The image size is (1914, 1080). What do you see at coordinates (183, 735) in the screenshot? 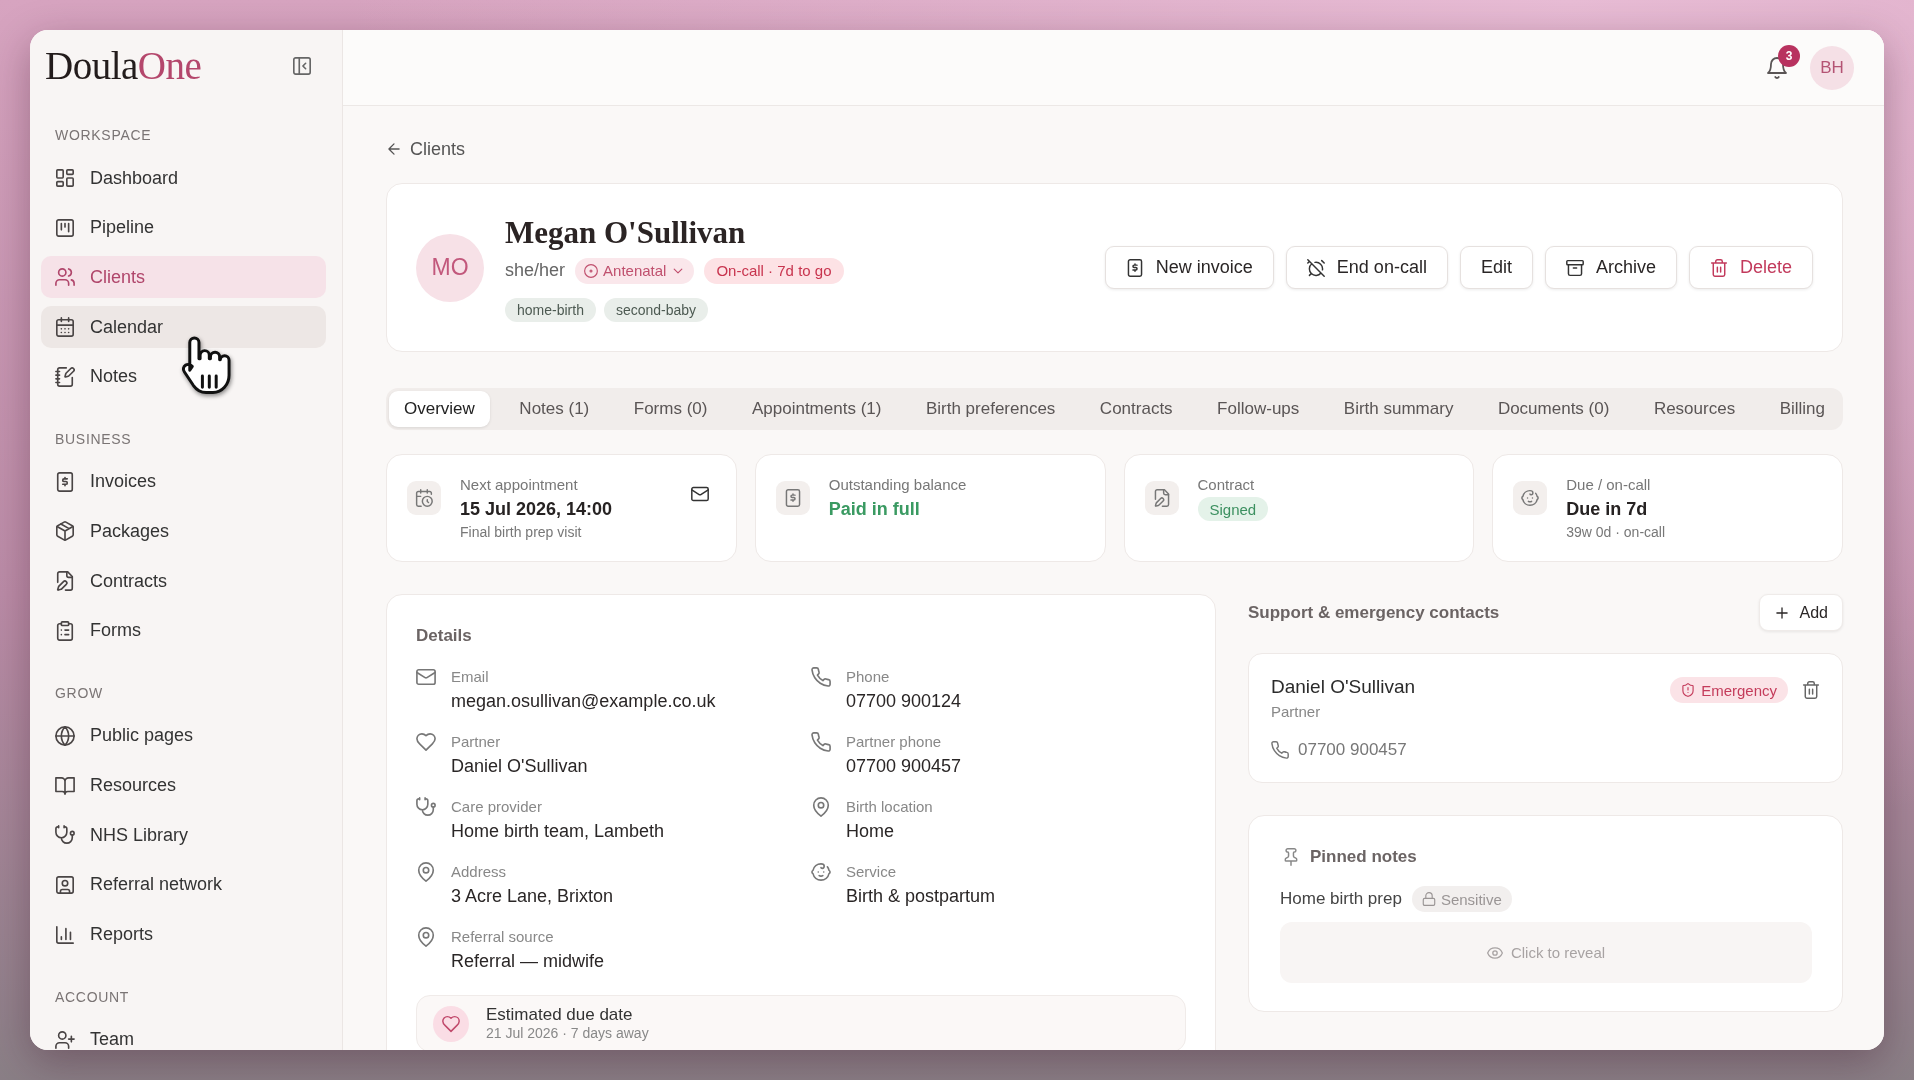
I see `sidebar-item: Public pages` at bounding box center [183, 735].